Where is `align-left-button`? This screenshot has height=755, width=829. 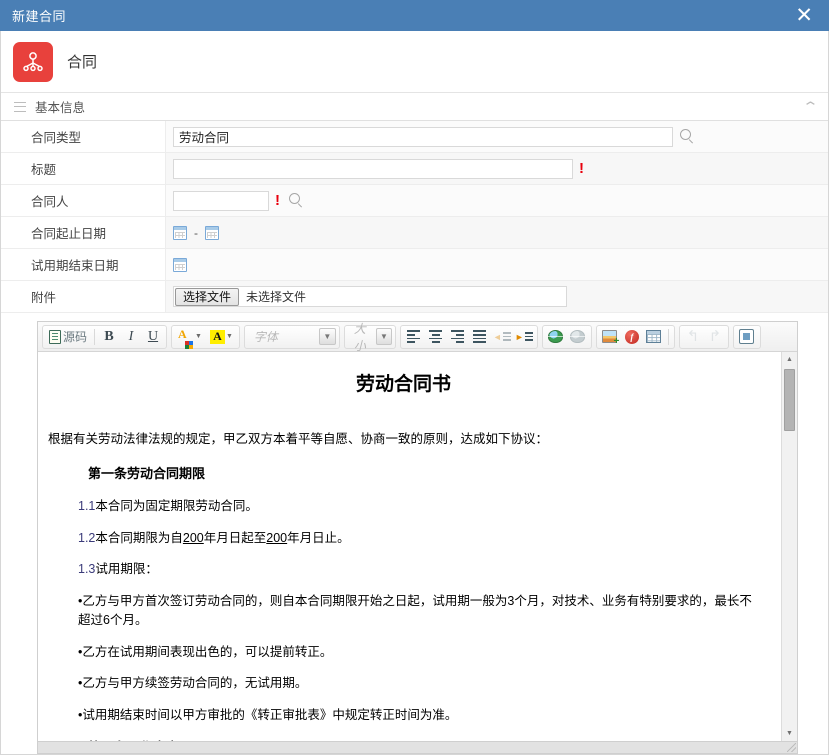
align-left-button is located at coordinates (414, 337).